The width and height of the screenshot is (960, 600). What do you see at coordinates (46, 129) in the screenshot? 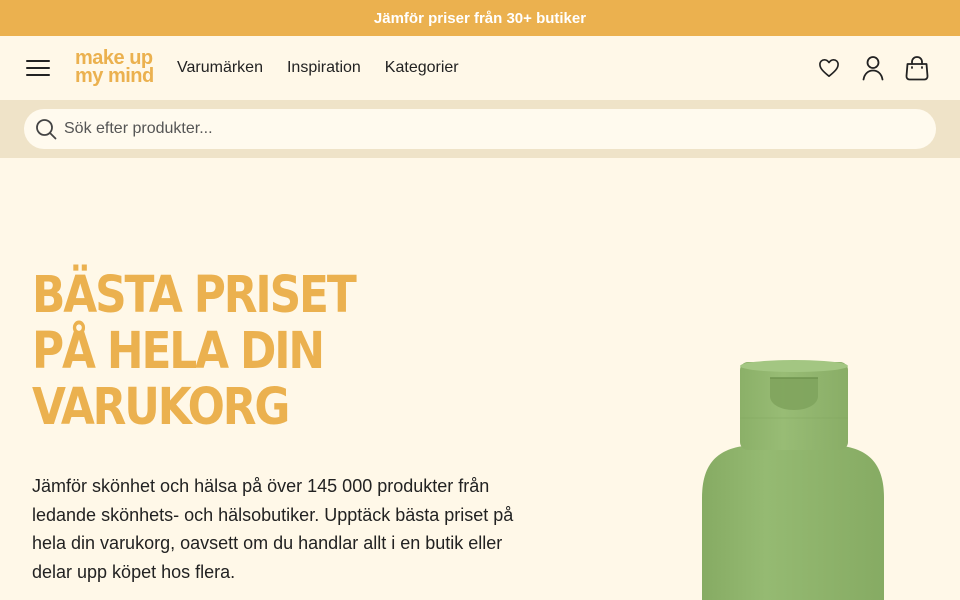
I see `search-icon` at bounding box center [46, 129].